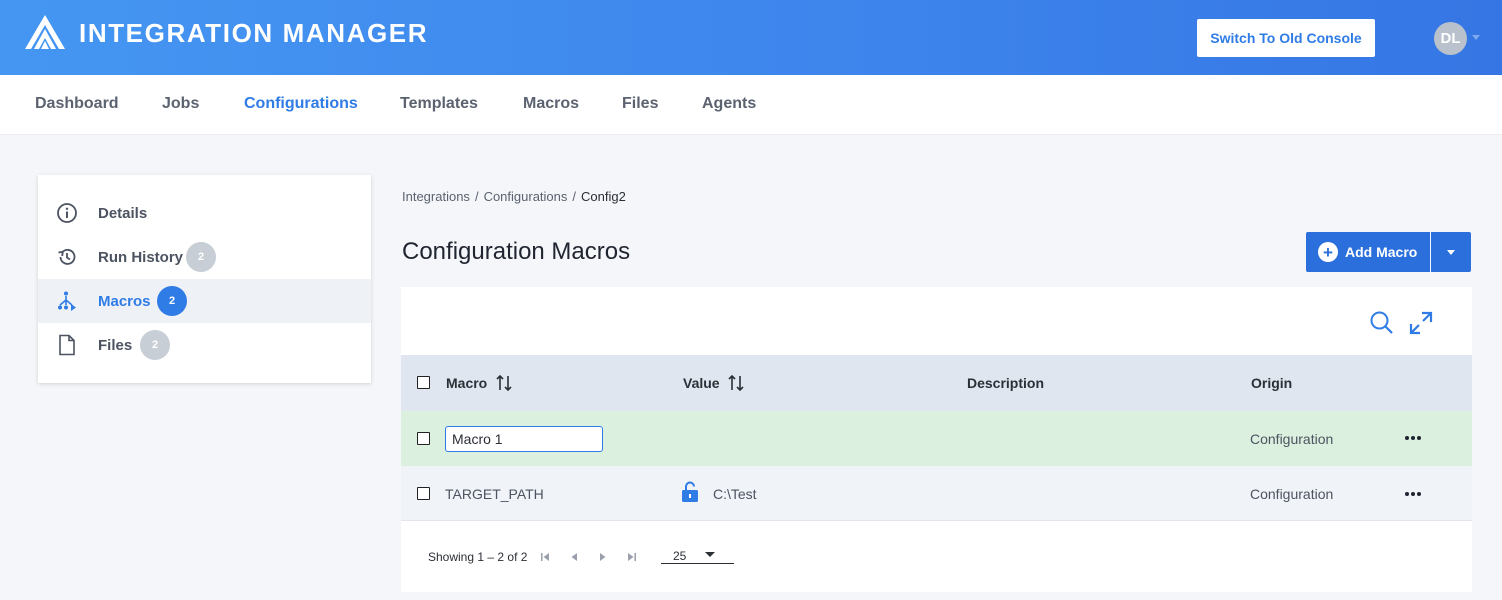 Image resolution: width=1502 pixels, height=600 pixels. What do you see at coordinates (603, 557) in the screenshot?
I see `next-page-icon` at bounding box center [603, 557].